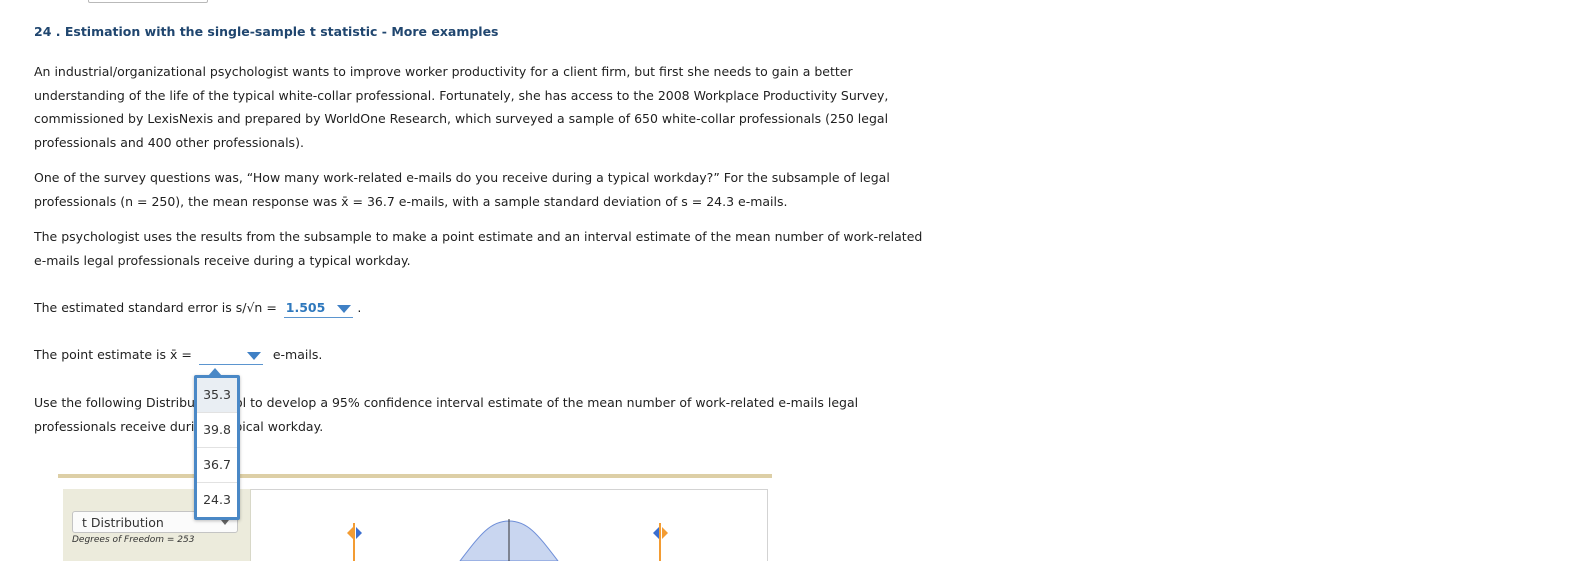 The width and height of the screenshot is (1594, 561). I want to click on instructions-line-2: professionals receive duri pical workday., so click(179, 426).